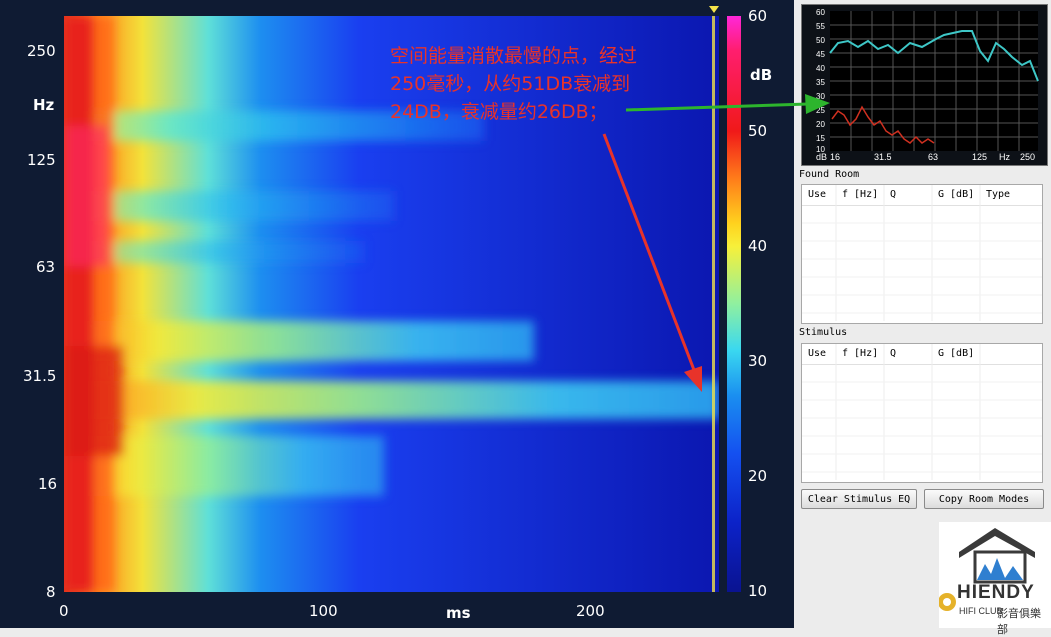 The width and height of the screenshot is (1051, 637). What do you see at coordinates (734, 304) in the screenshot?
I see `colorbar` at bounding box center [734, 304].